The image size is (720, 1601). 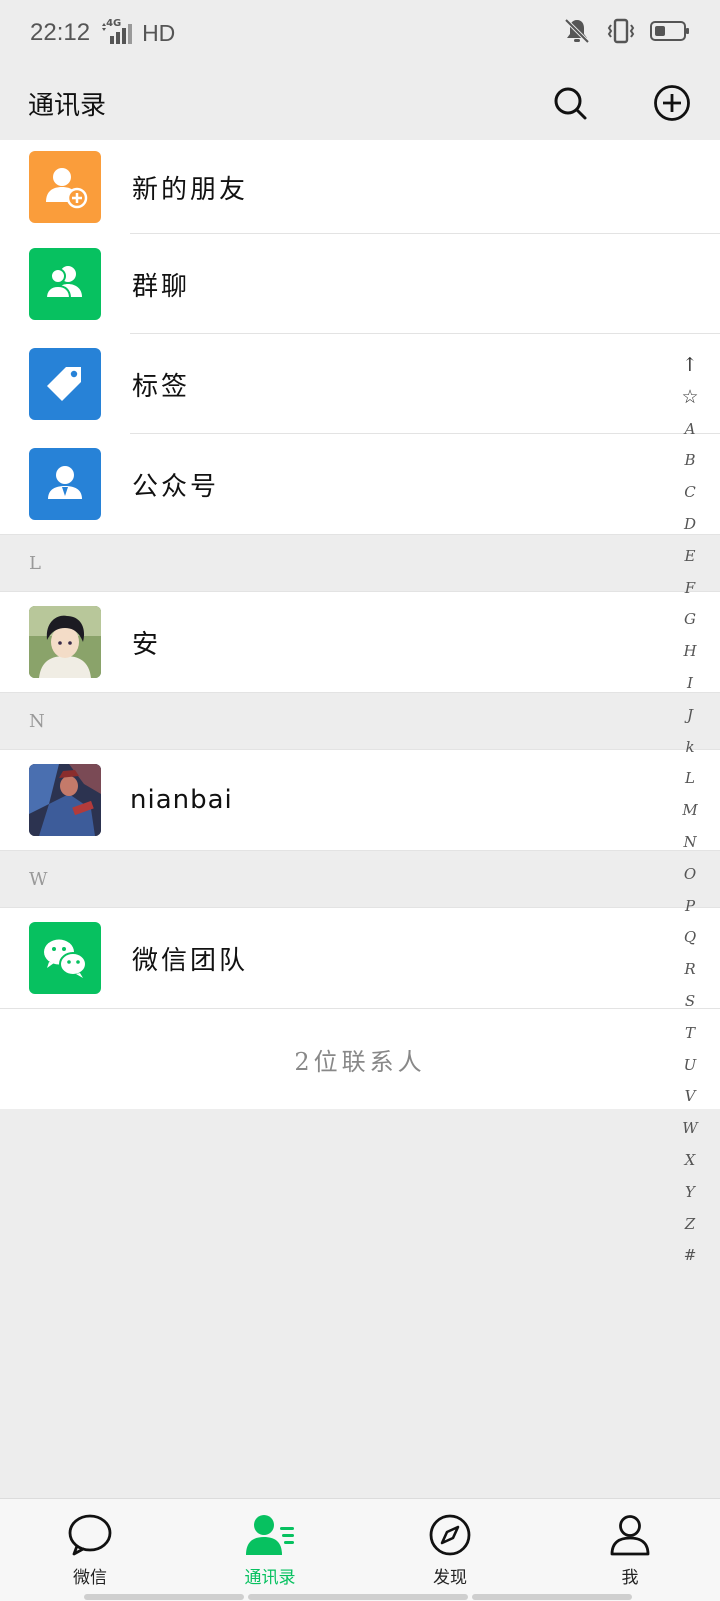 What do you see at coordinates (164, 1597) in the screenshot?
I see `gesture-bar-left` at bounding box center [164, 1597].